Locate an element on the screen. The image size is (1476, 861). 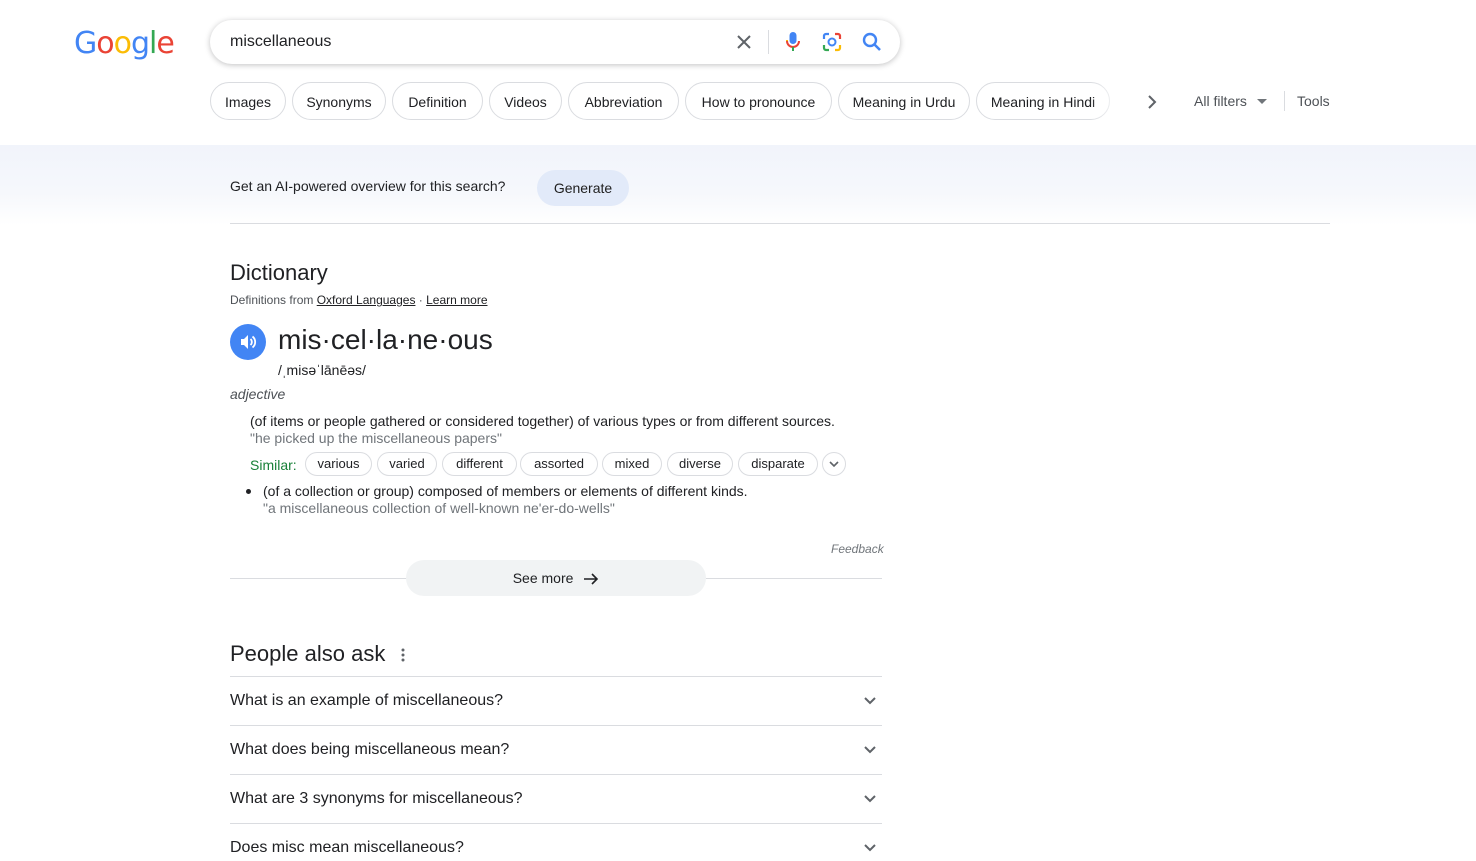
generate-button: Generate is located at coordinates (583, 188).